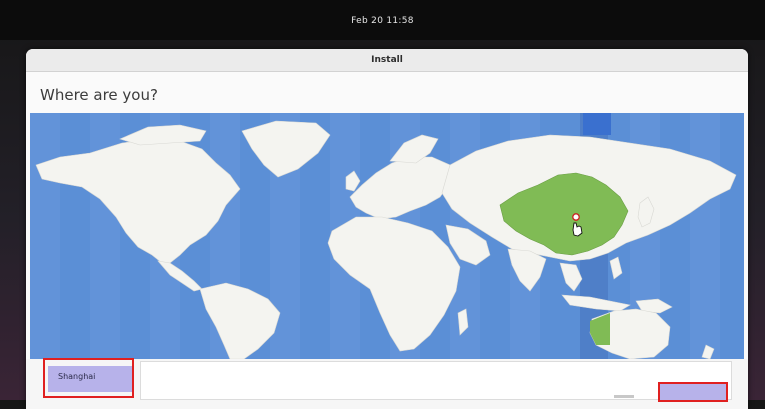  Describe the element at coordinates (693, 392) in the screenshot. I see `continue-button` at that location.